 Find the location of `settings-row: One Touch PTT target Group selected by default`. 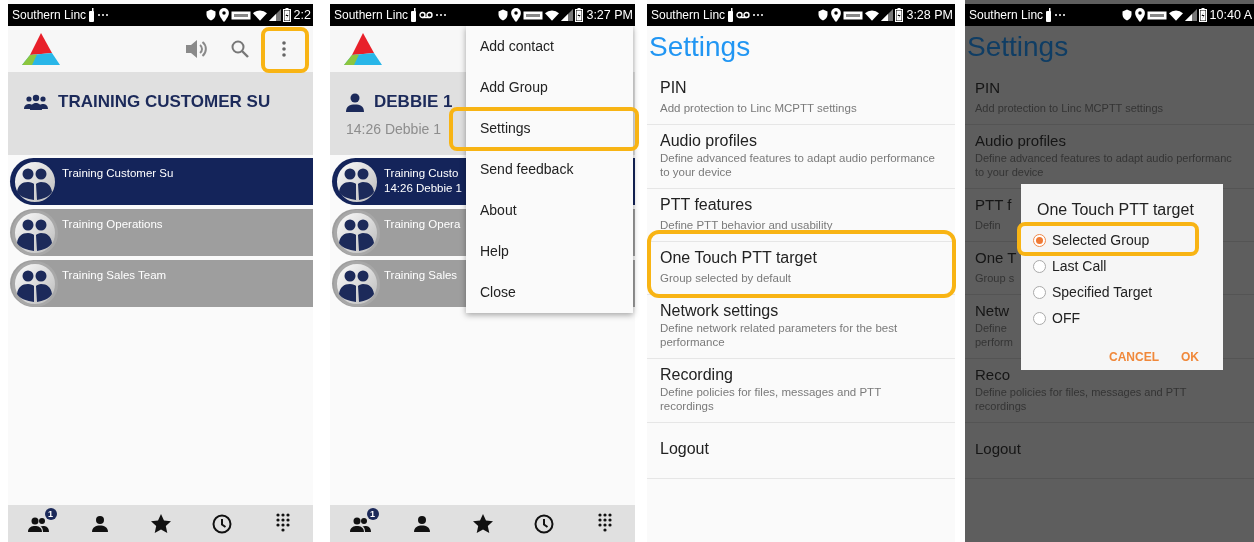

settings-row: One Touch PTT target Group selected by default is located at coordinates (801, 268).